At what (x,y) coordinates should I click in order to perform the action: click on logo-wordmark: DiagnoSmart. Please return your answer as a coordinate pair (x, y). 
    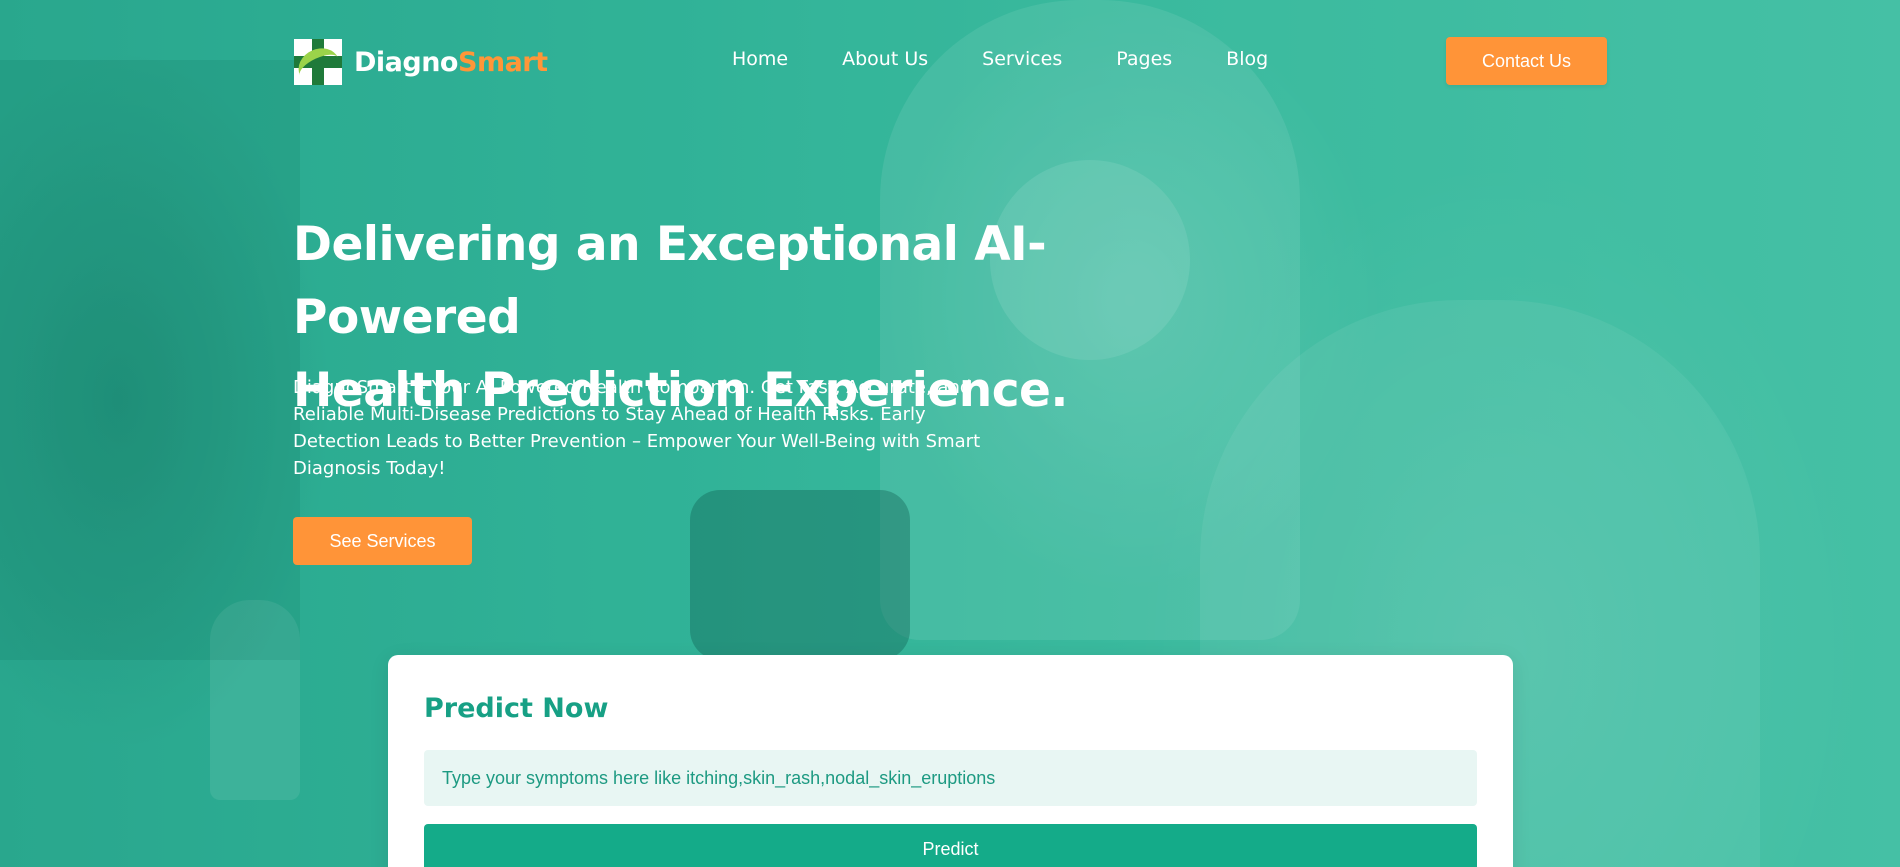
    Looking at the image, I should click on (451, 62).